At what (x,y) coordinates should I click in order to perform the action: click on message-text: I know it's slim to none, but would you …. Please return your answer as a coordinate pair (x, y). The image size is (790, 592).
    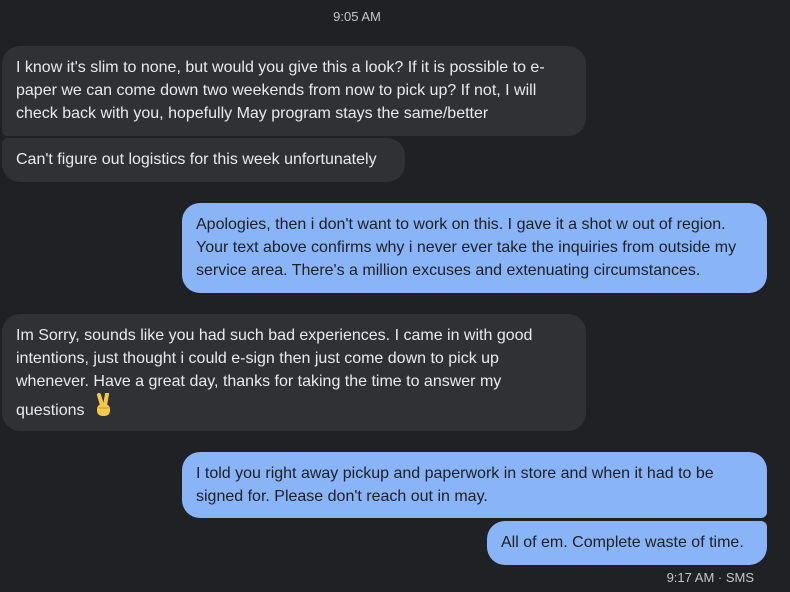
    Looking at the image, I should click on (280, 90).